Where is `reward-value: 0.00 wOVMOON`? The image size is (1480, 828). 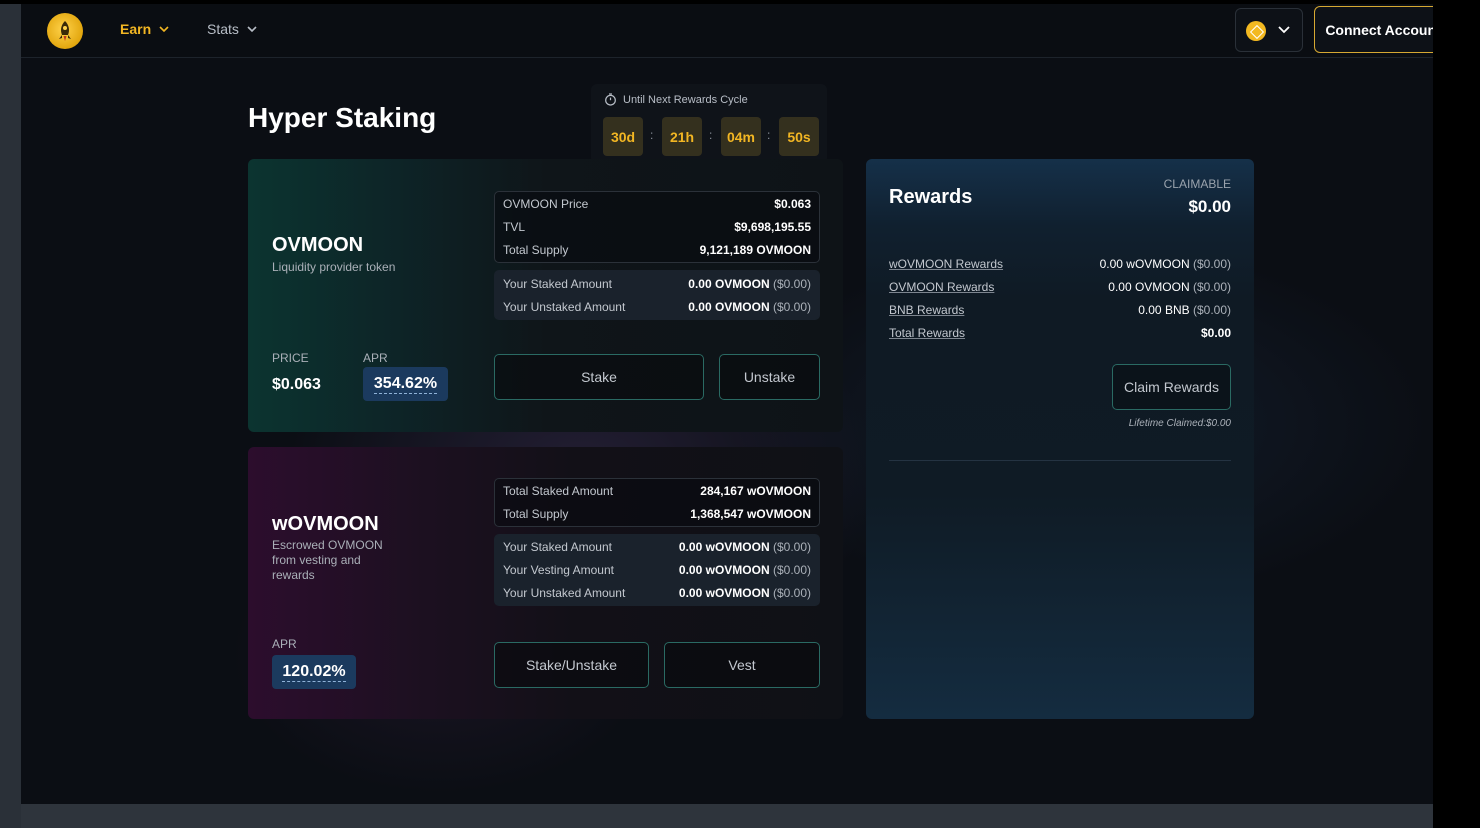 reward-value: 0.00 wOVMOON is located at coordinates (1144, 264).